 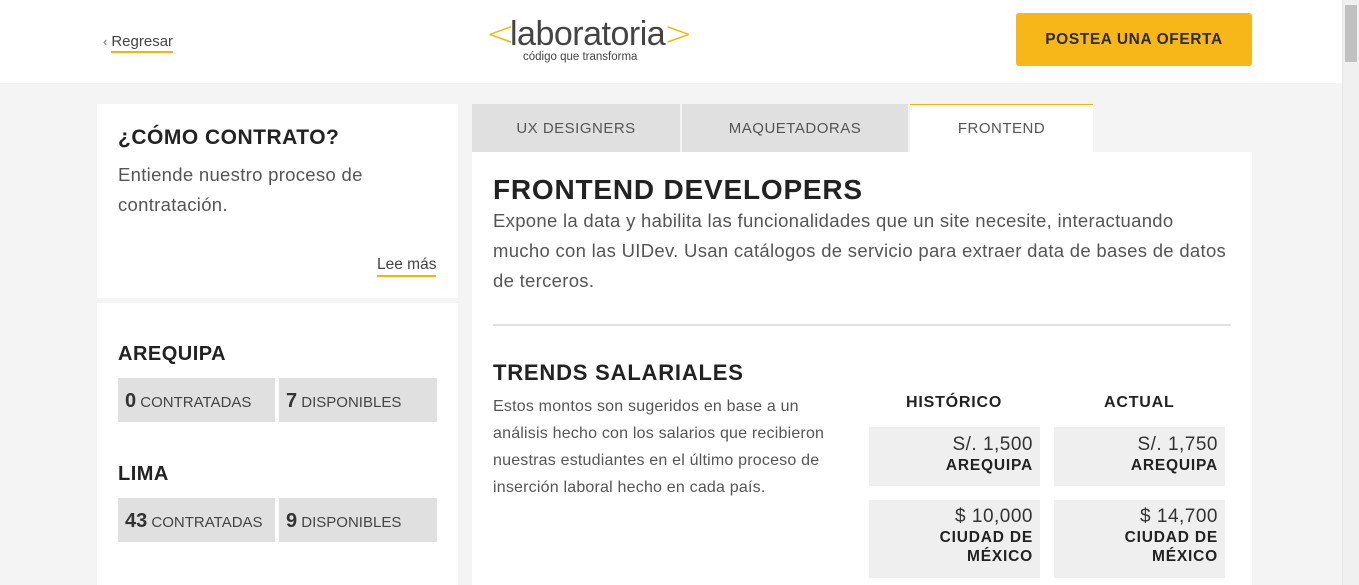 I want to click on back-link: ‹ Regresar, so click(x=138, y=43).